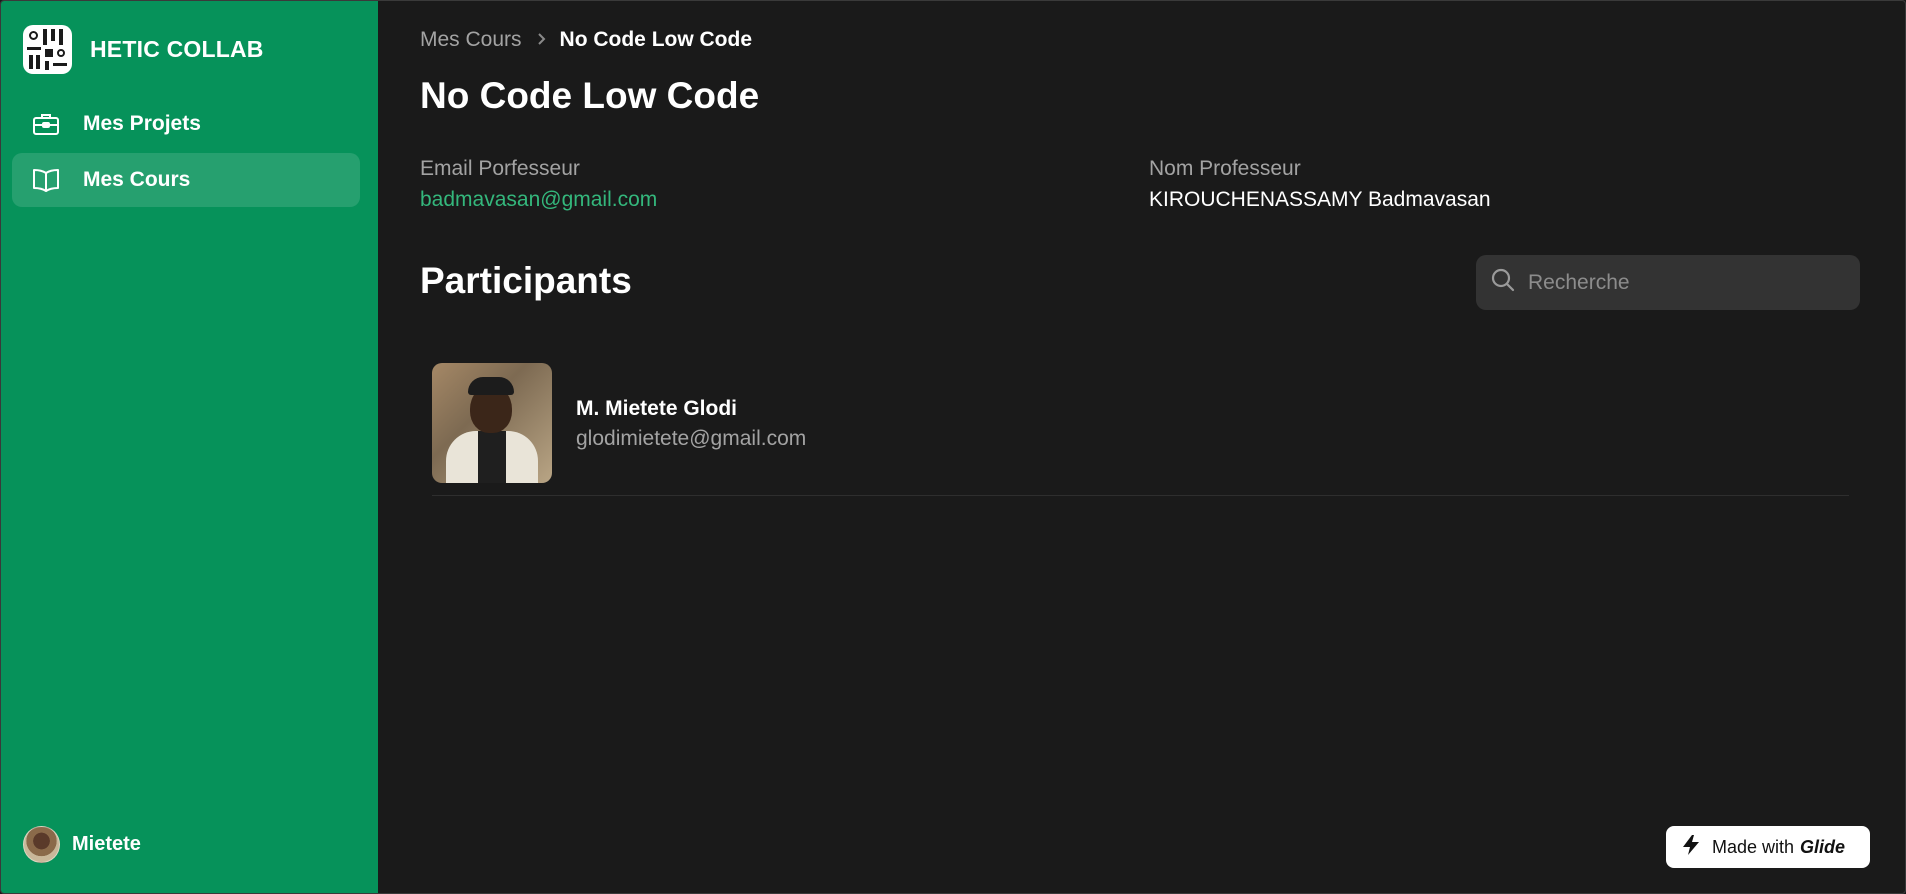  What do you see at coordinates (41, 844) in the screenshot?
I see `avatar` at bounding box center [41, 844].